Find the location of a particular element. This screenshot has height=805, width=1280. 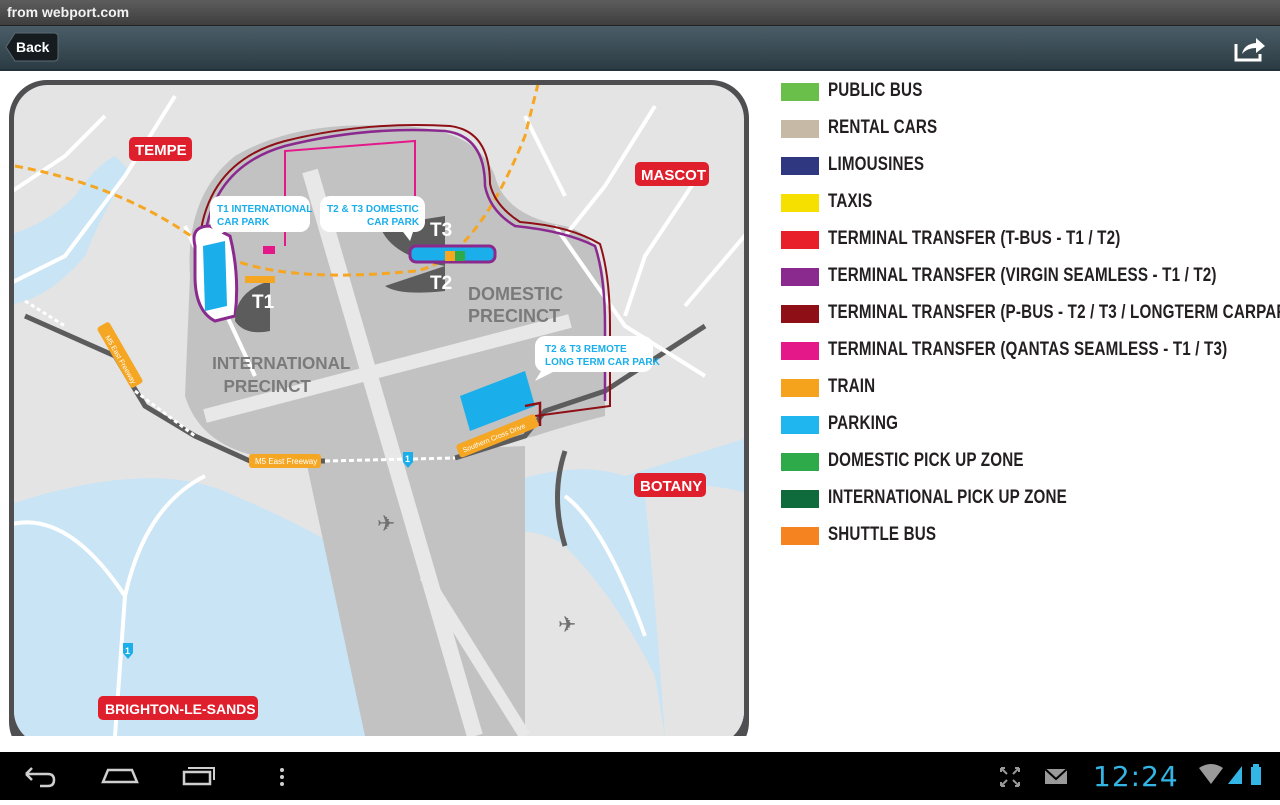

international-precinct-label-2: PRECINCT is located at coordinates (268, 386).